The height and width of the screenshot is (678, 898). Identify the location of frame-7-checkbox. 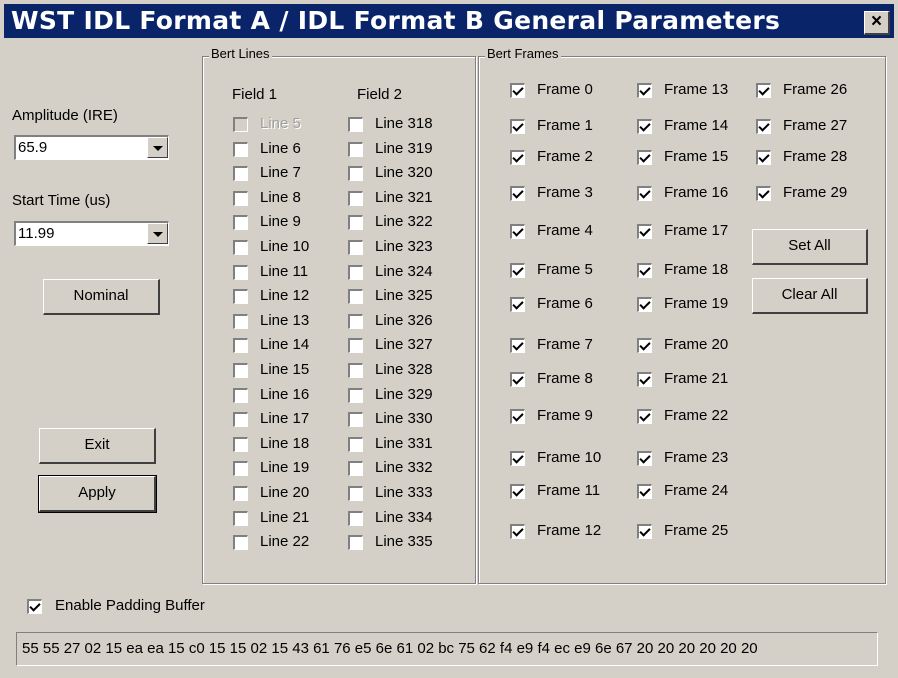
(517, 345).